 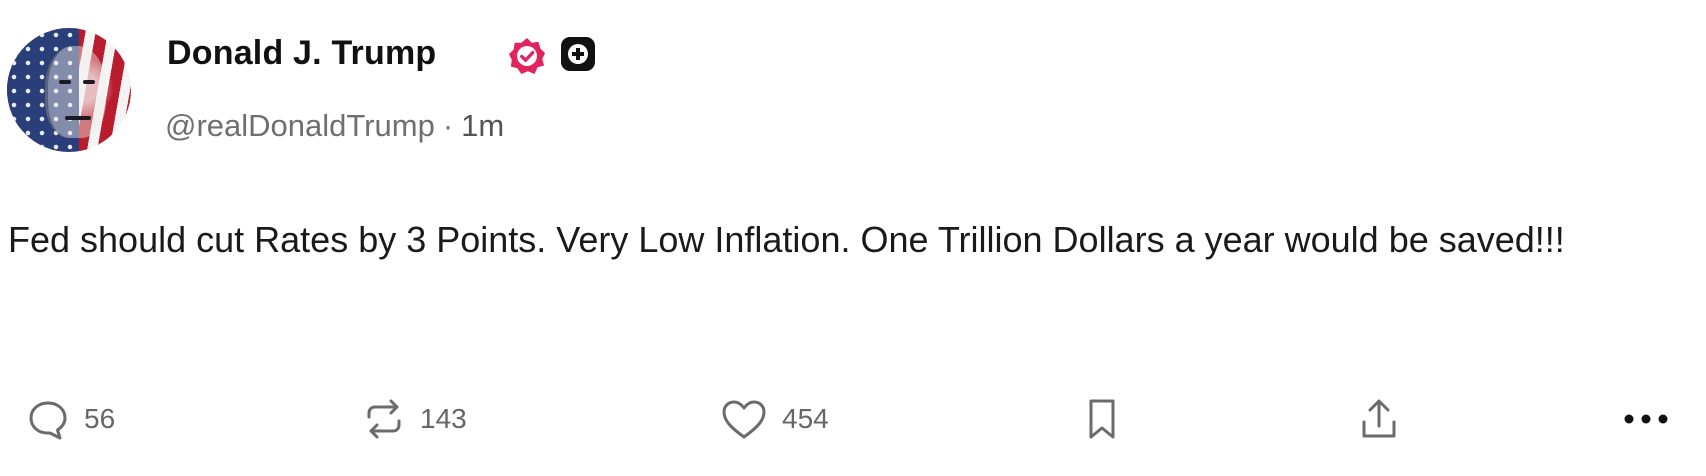 I want to click on verified-badge-icon, so click(x=527, y=56).